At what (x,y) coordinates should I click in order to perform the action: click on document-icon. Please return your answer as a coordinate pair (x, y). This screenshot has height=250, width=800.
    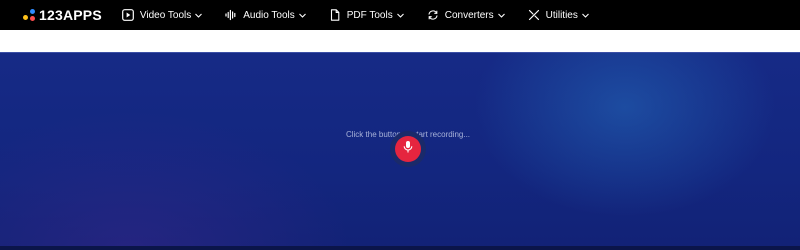
    Looking at the image, I should click on (335, 15).